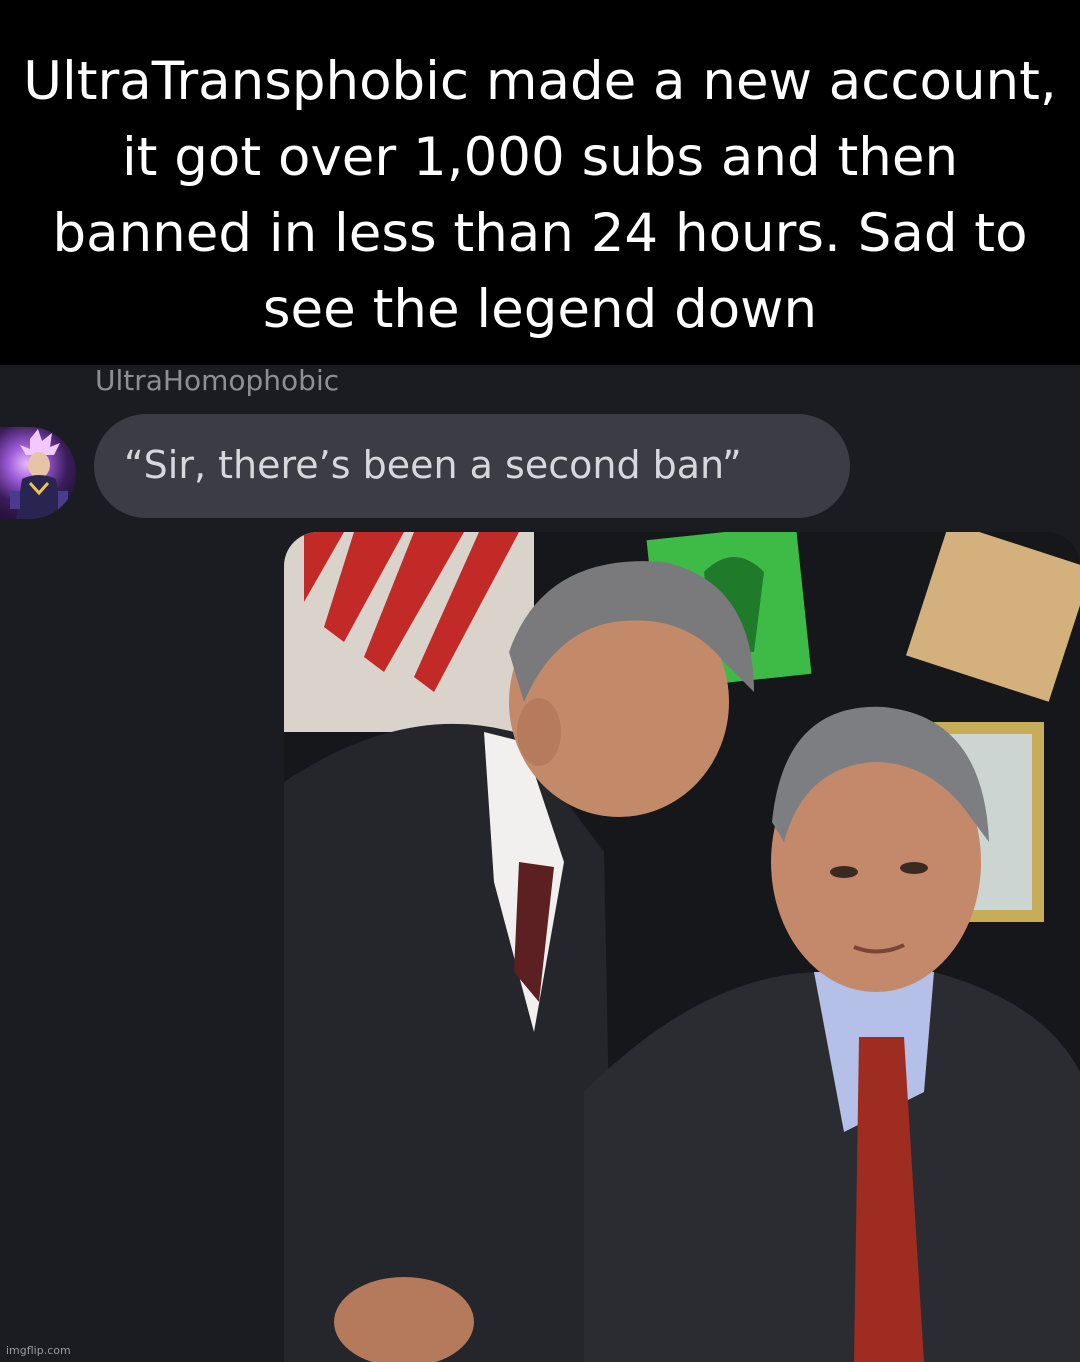 Image resolution: width=1080 pixels, height=1362 pixels. I want to click on message-bubble: “Sir, there’s been a second ban”, so click(472, 466).